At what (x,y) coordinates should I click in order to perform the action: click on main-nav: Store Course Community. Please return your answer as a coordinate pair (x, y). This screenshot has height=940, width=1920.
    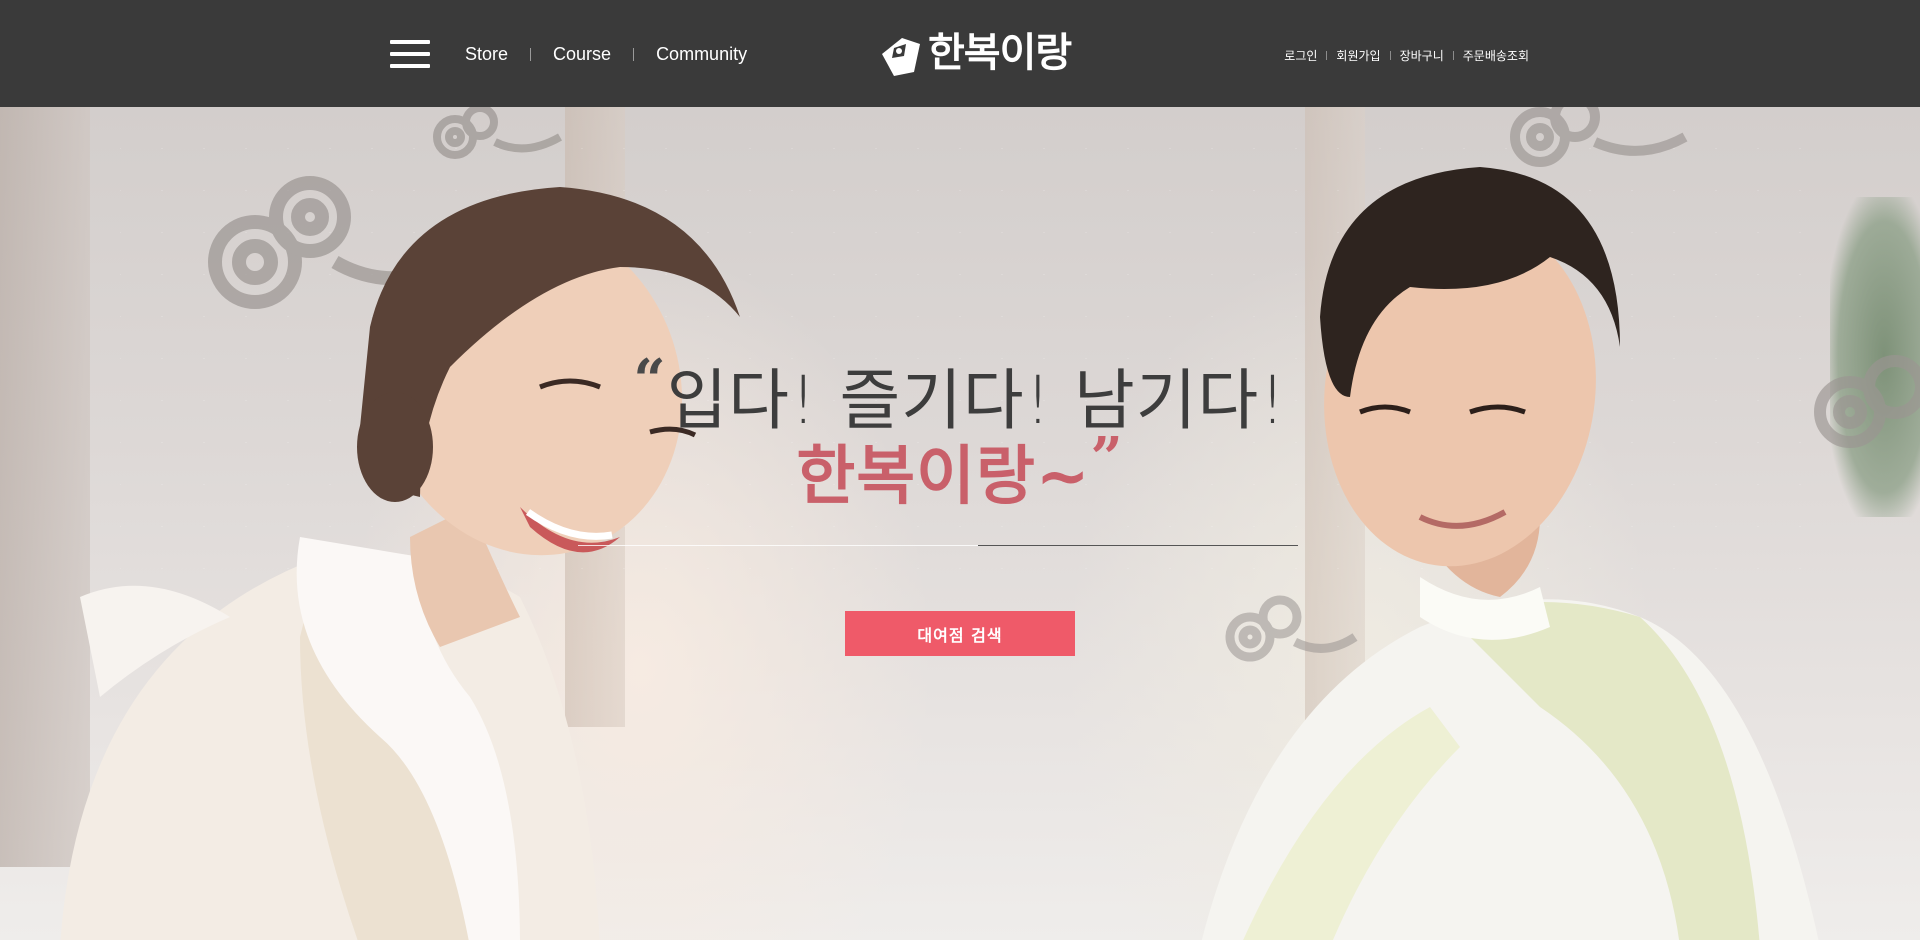
    Looking at the image, I should click on (606, 54).